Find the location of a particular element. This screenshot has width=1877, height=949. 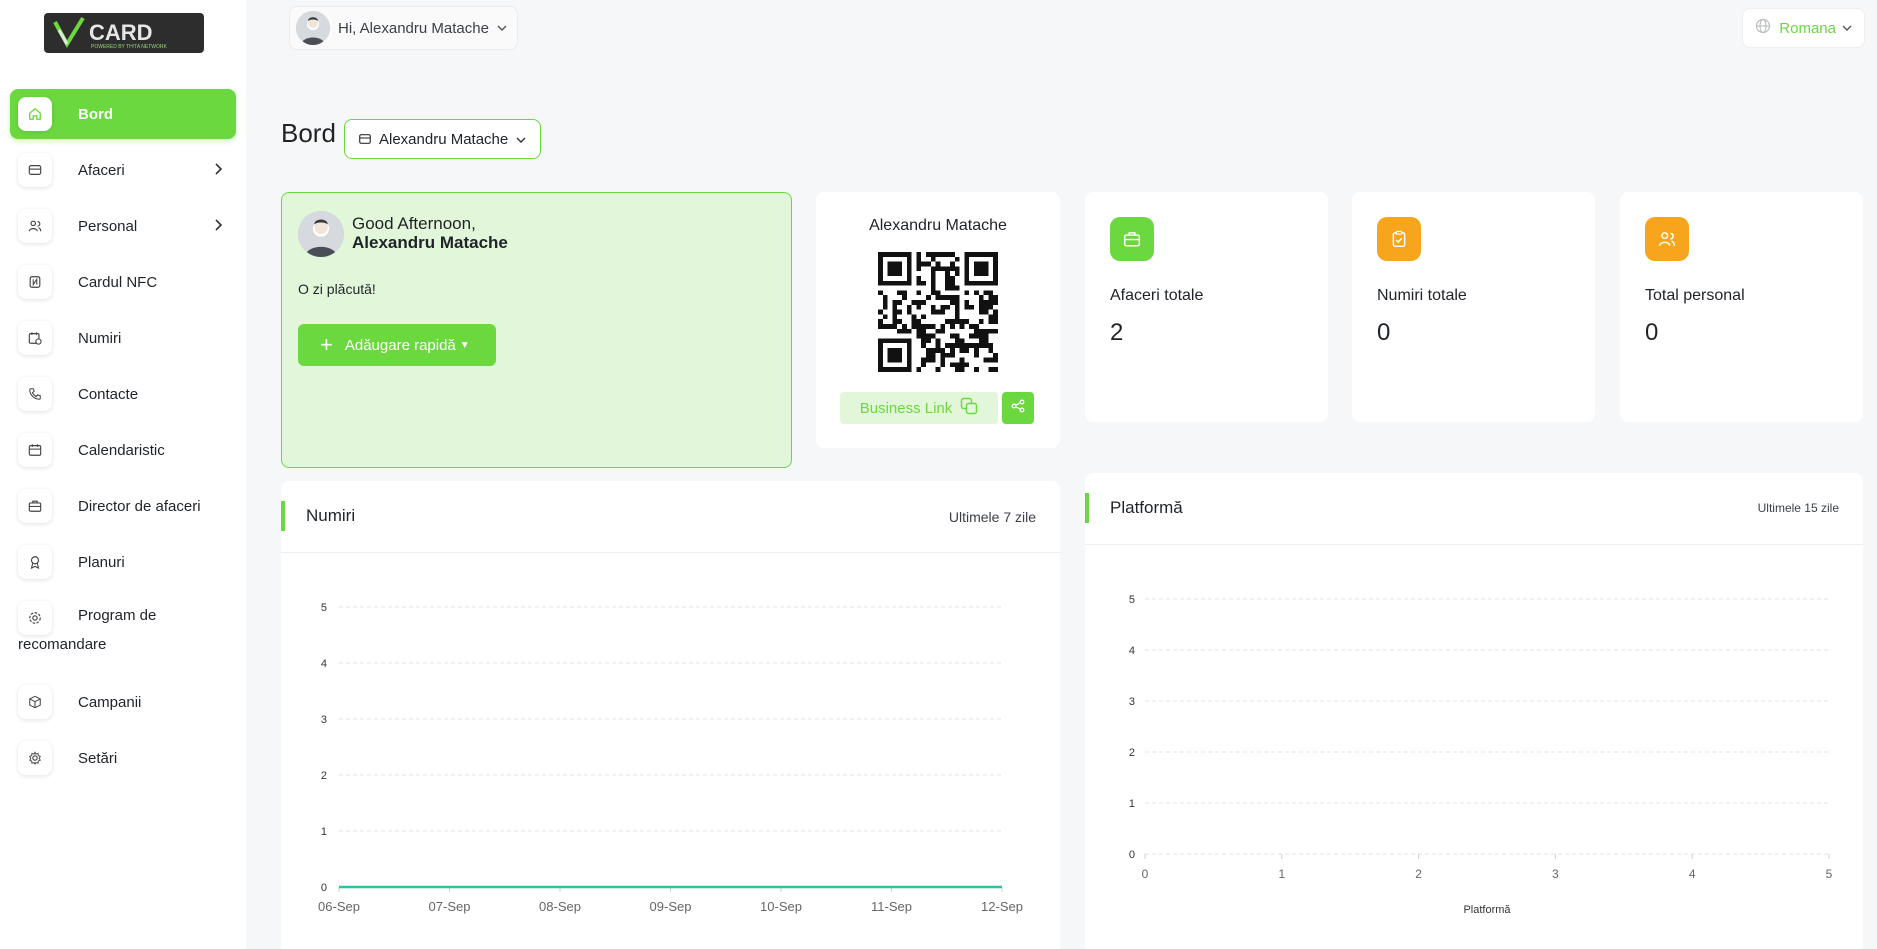

sidebar-item-campanii: Campanii is located at coordinates (123, 702).